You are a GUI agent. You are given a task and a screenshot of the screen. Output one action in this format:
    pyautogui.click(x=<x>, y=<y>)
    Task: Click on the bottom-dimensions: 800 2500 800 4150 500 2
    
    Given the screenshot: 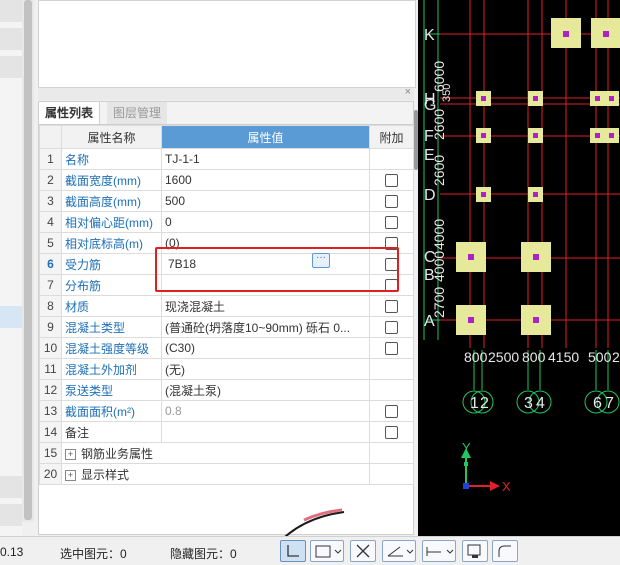 What is the action you would take?
    pyautogui.click(x=542, y=357)
    